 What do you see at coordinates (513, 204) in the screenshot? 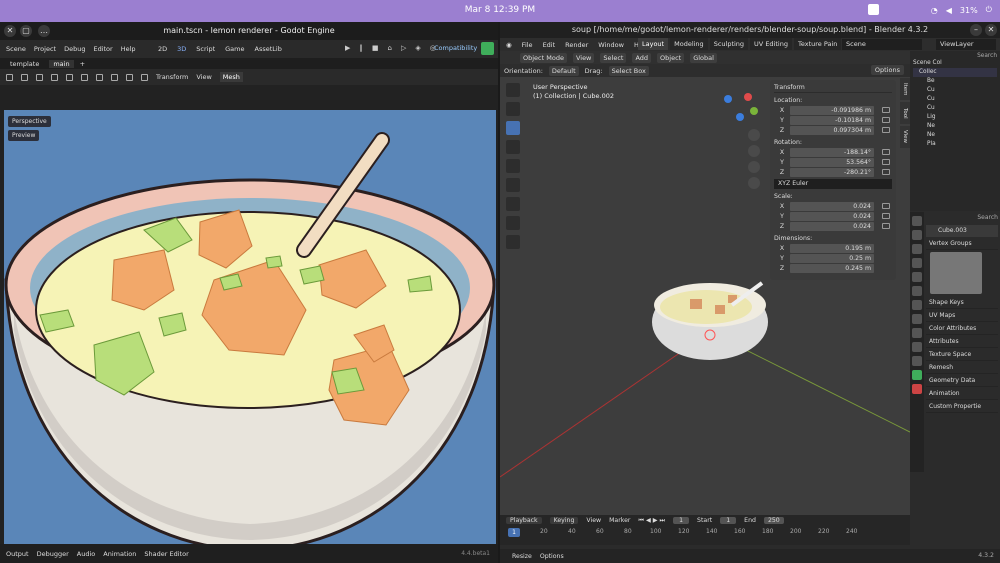
I see `annotate-tool` at bounding box center [513, 204].